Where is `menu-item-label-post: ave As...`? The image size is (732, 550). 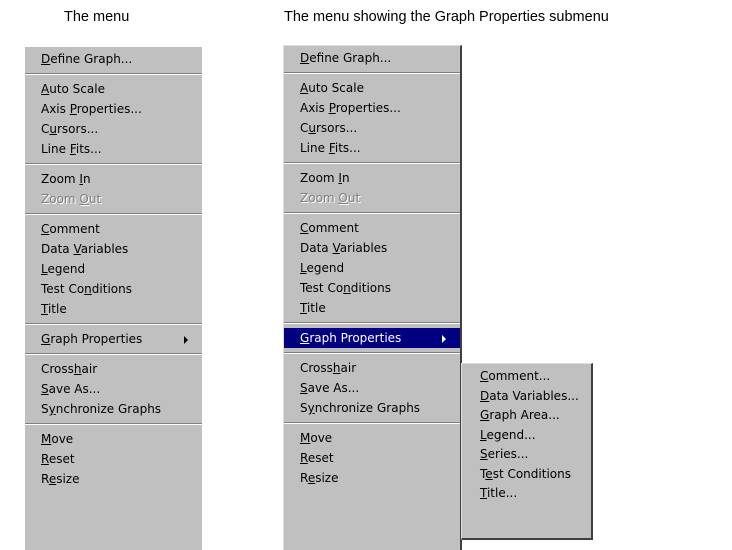 menu-item-label-post: ave As... is located at coordinates (333, 388).